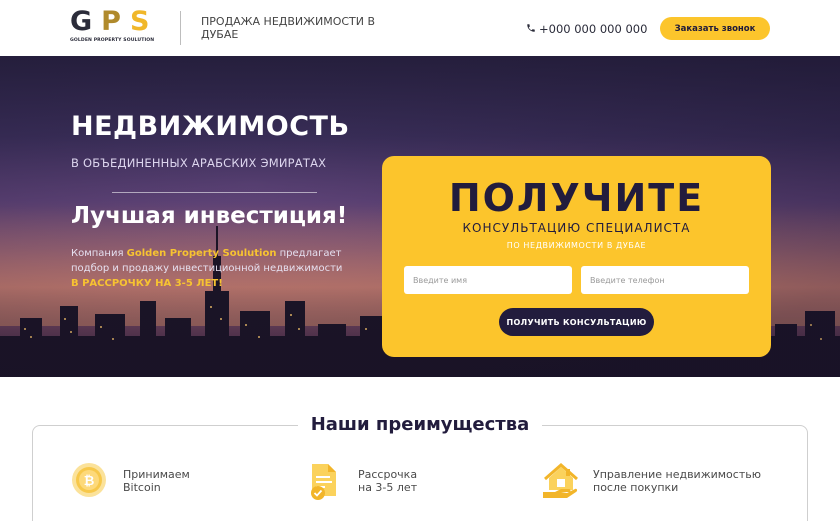 The image size is (840, 521). Describe the element at coordinates (488, 280) in the screenshot. I see `name-input` at that location.